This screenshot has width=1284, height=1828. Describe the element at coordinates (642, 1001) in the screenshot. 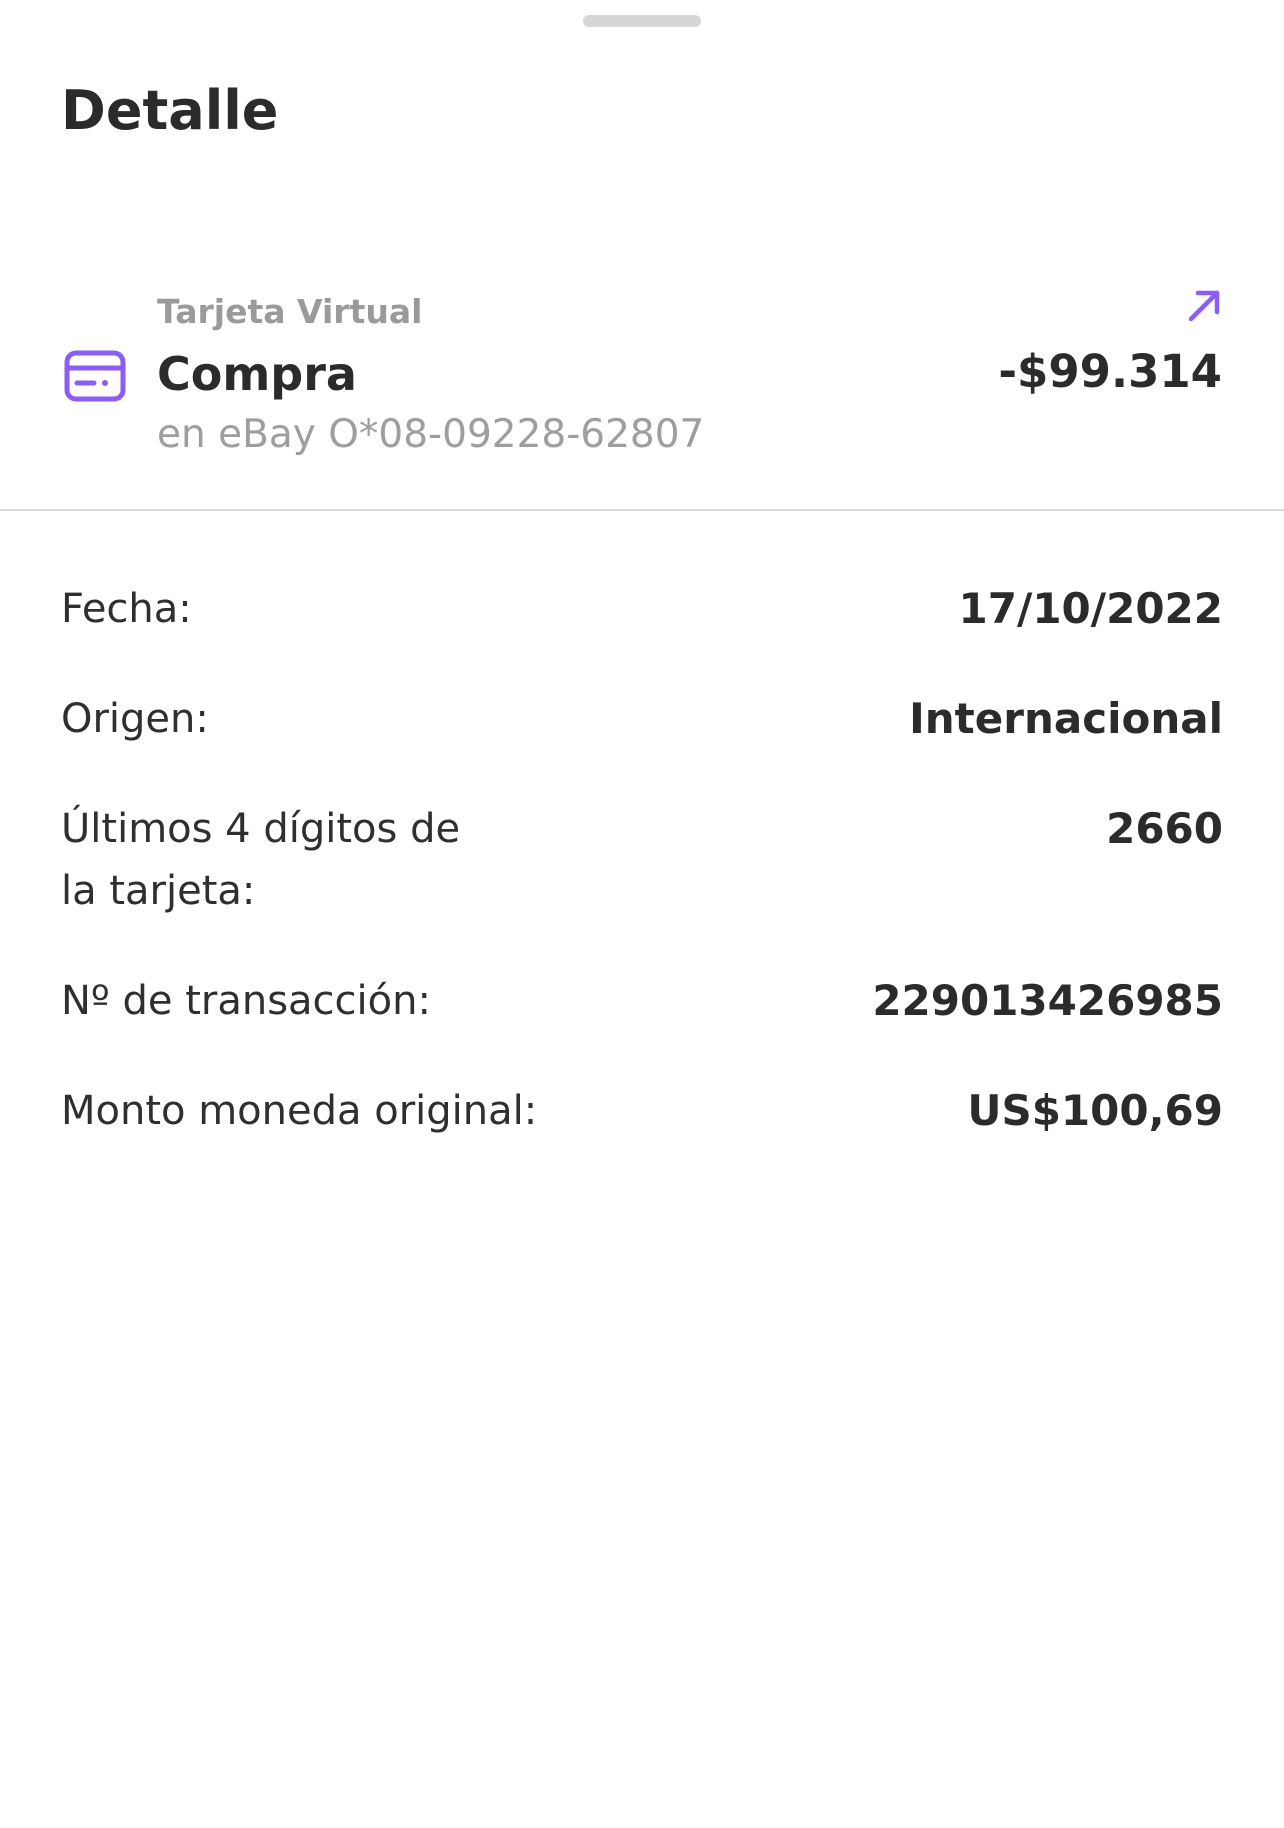

I see `detail-row-transaction-number: Nº de transacción: 229013426985` at that location.